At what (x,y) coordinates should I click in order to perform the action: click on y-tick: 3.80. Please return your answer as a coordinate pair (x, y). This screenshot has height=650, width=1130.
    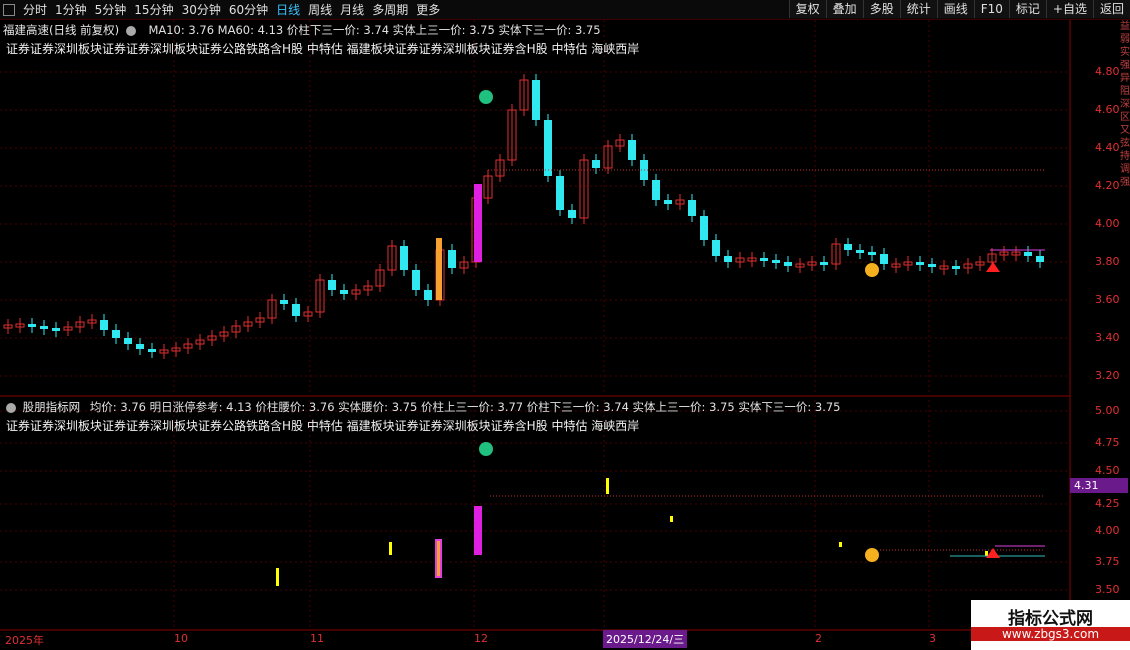
    Looking at the image, I should click on (1107, 261).